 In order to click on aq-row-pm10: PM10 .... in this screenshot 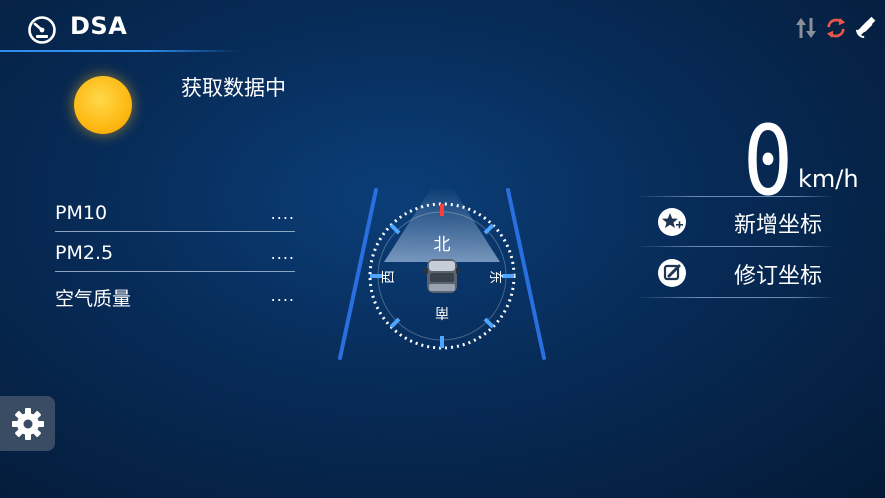, I will do `click(175, 215)`.